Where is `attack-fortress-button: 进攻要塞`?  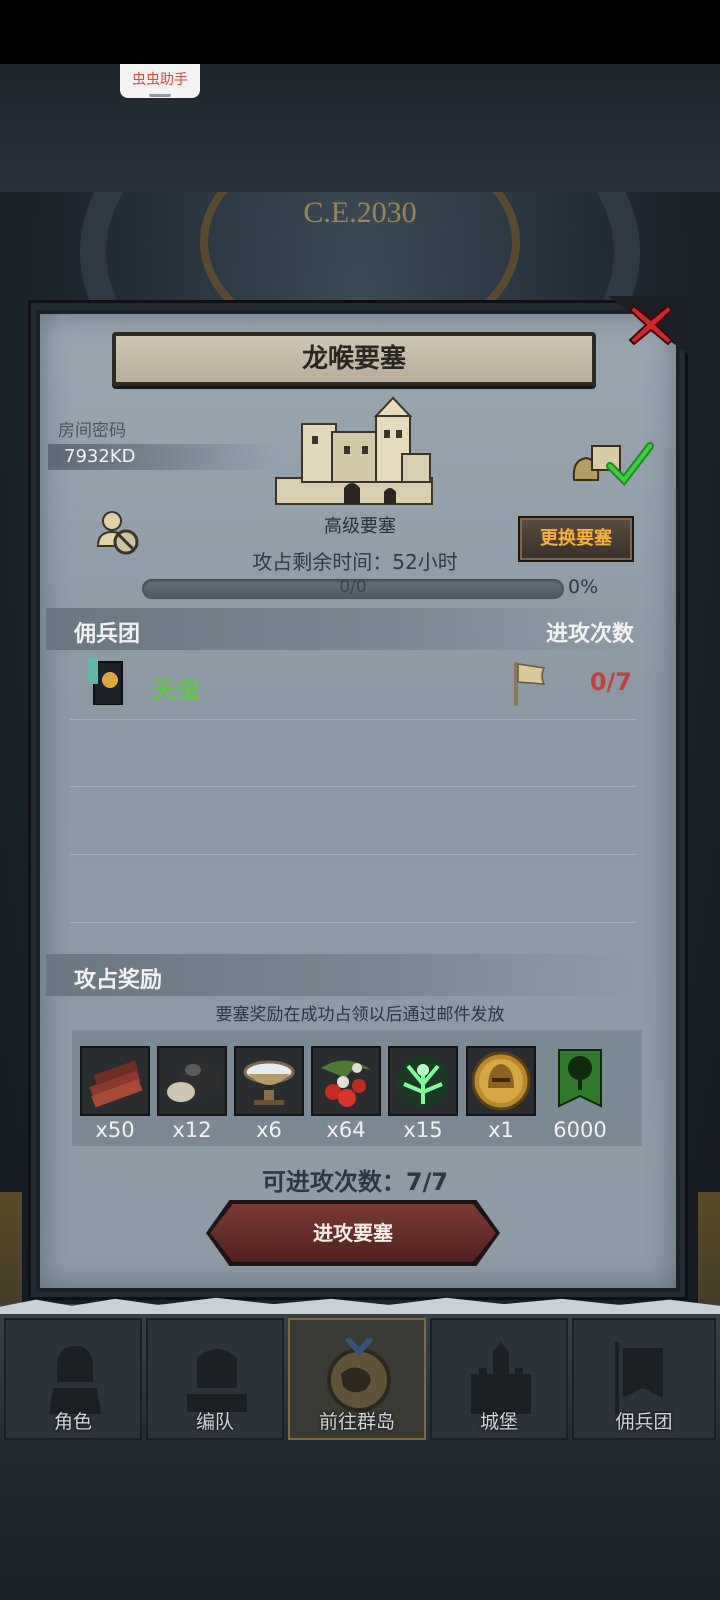
attack-fortress-button: 进攻要塞 is located at coordinates (353, 1233).